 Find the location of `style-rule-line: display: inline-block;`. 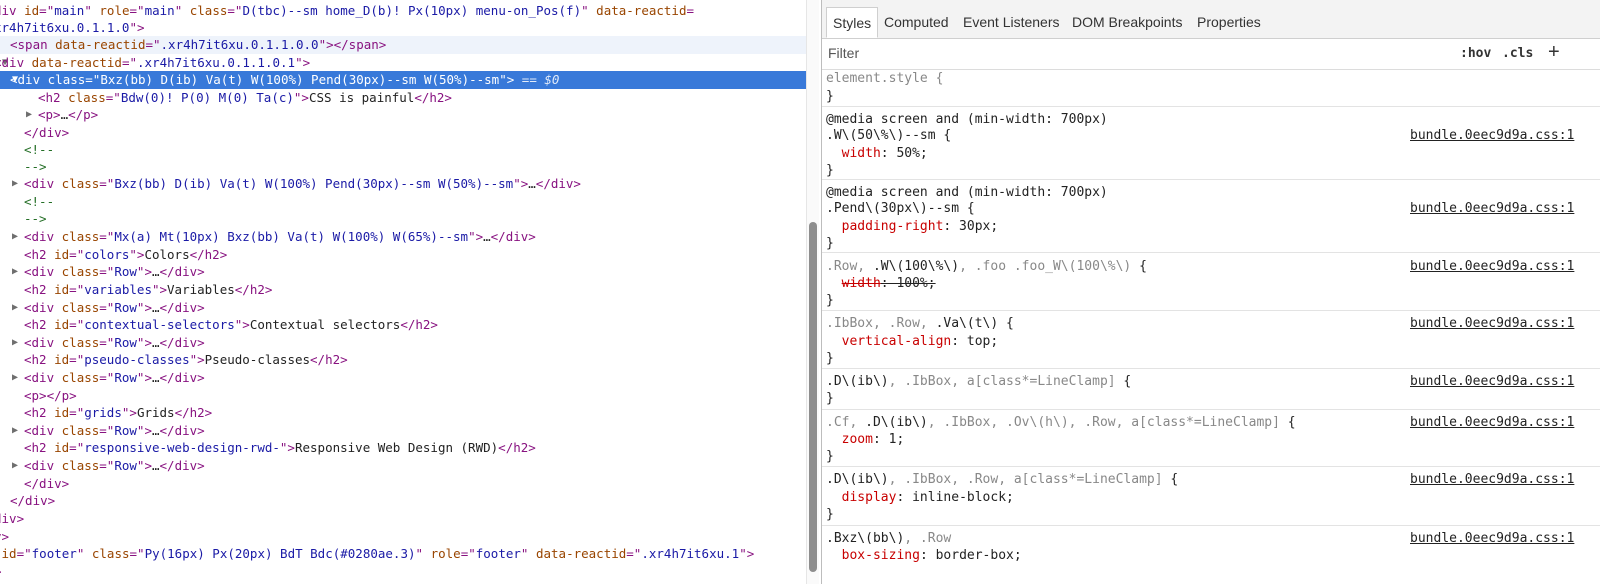

style-rule-line: display: inline-block; is located at coordinates (1213, 498).